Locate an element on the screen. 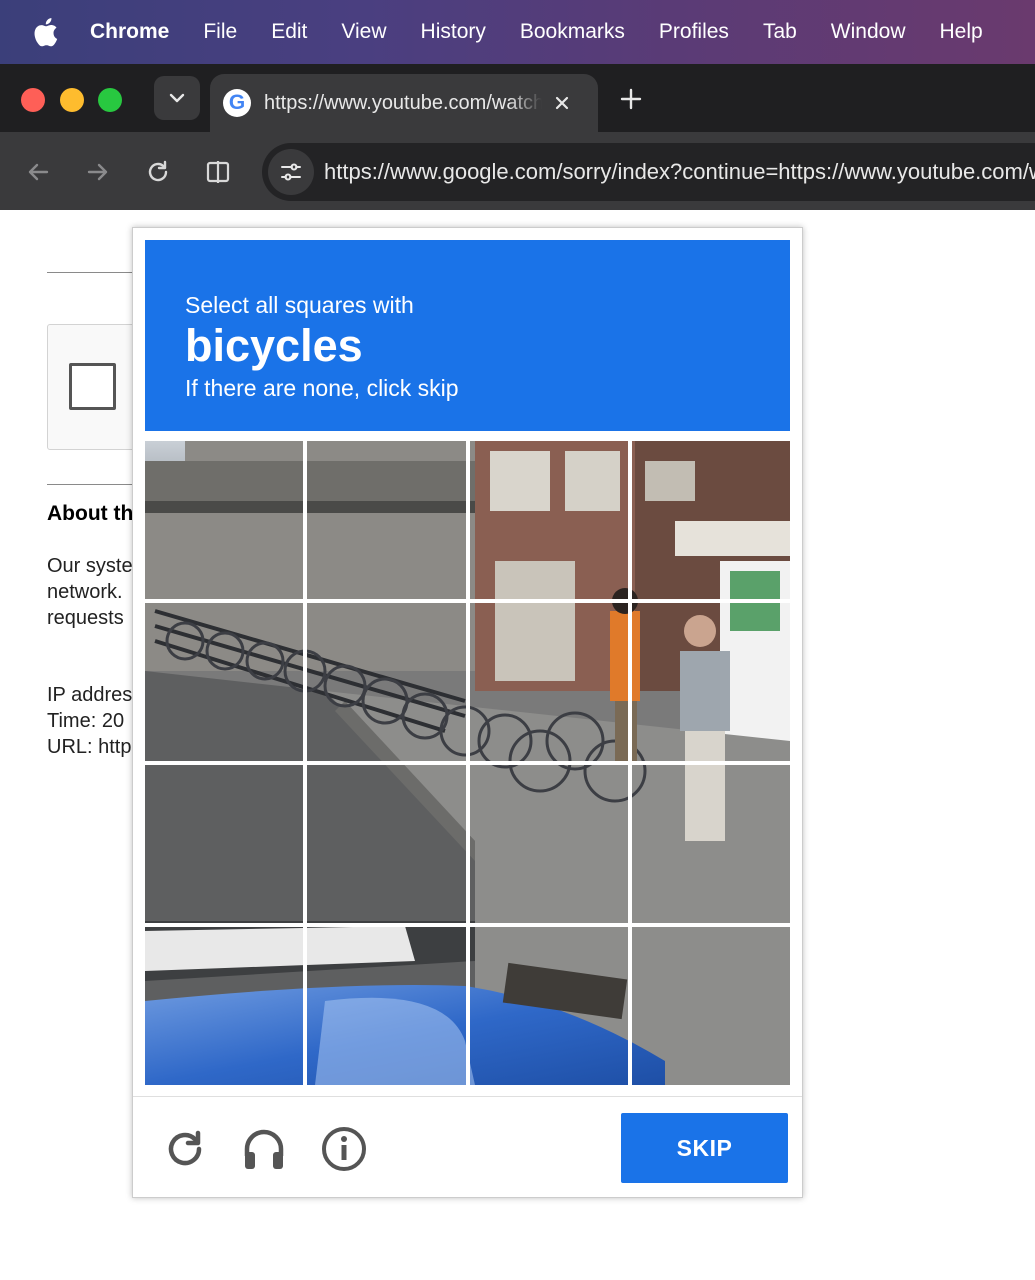 This screenshot has height=1280, width=1035. tab-close-button is located at coordinates (562, 103).